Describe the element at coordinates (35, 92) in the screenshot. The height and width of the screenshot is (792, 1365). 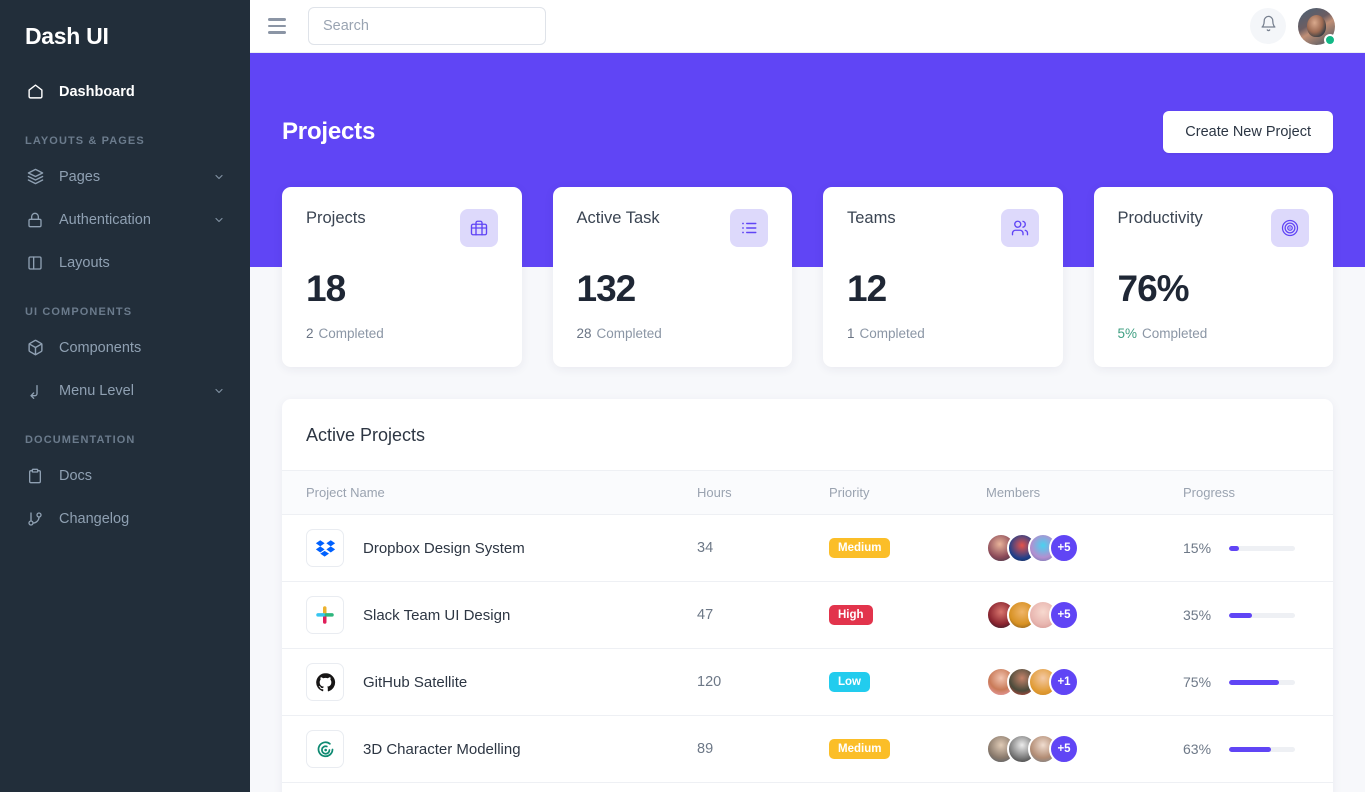
I see `home-icon` at that location.